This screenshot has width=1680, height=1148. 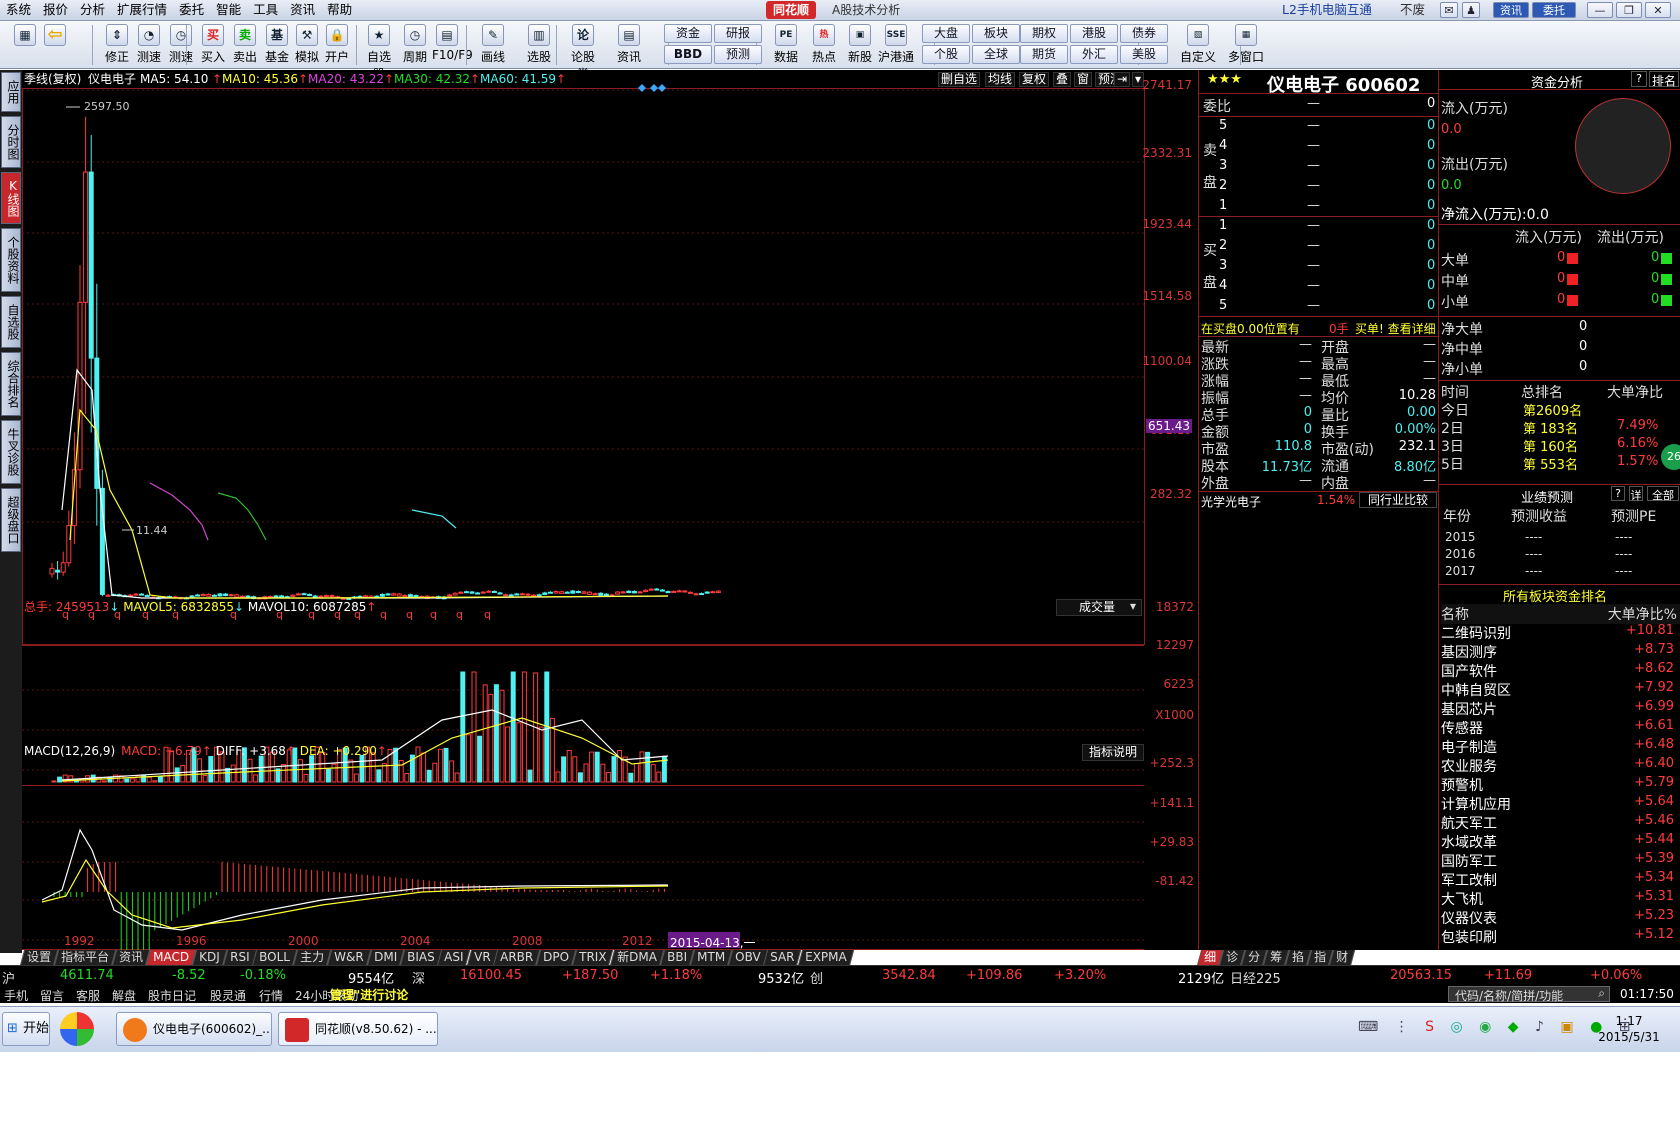 What do you see at coordinates (131, 958) in the screenshot?
I see `indicator-tab-2: 资讯` at bounding box center [131, 958].